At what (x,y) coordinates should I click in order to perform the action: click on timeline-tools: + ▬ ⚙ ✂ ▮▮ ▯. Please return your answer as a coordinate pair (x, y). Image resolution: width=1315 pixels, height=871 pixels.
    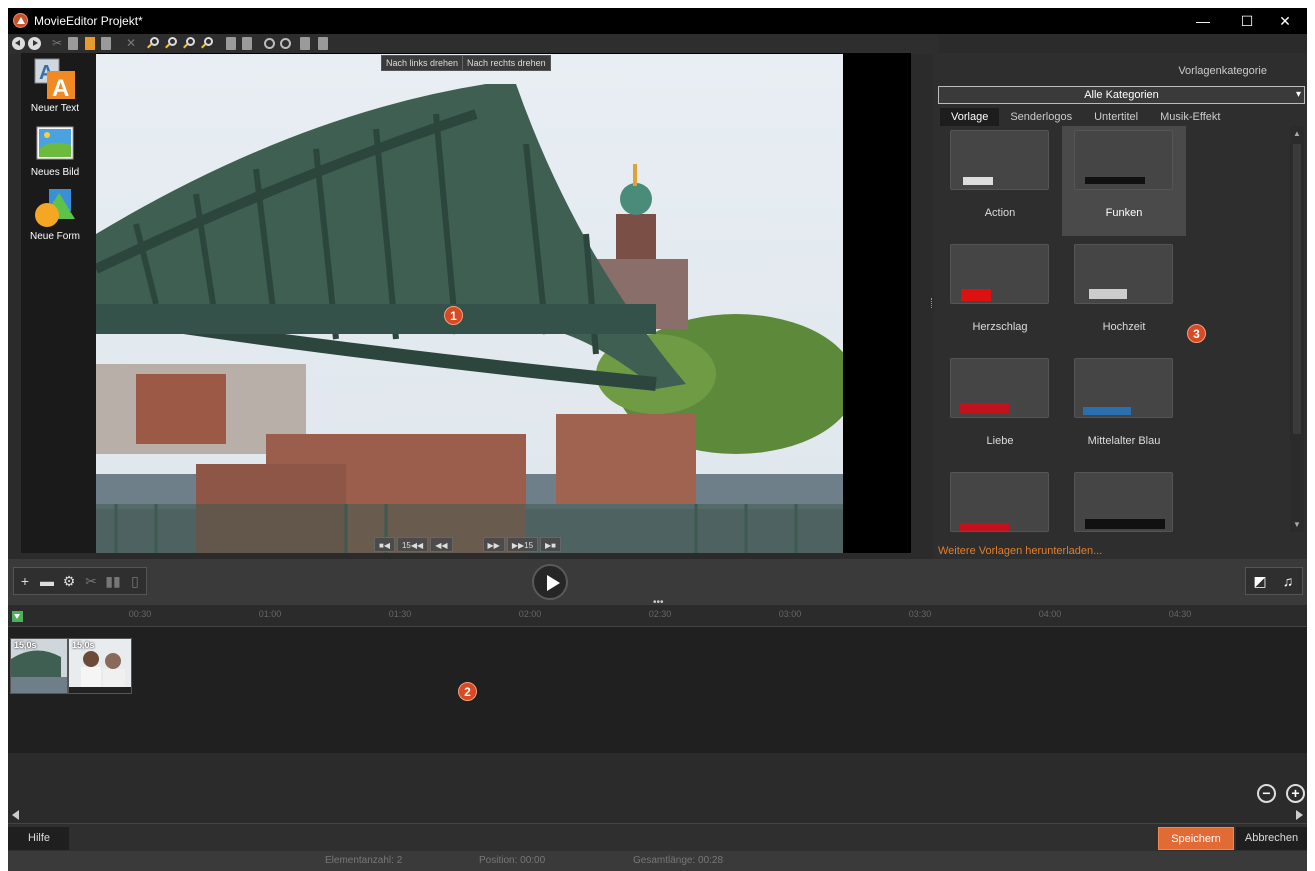
    Looking at the image, I should click on (80, 581).